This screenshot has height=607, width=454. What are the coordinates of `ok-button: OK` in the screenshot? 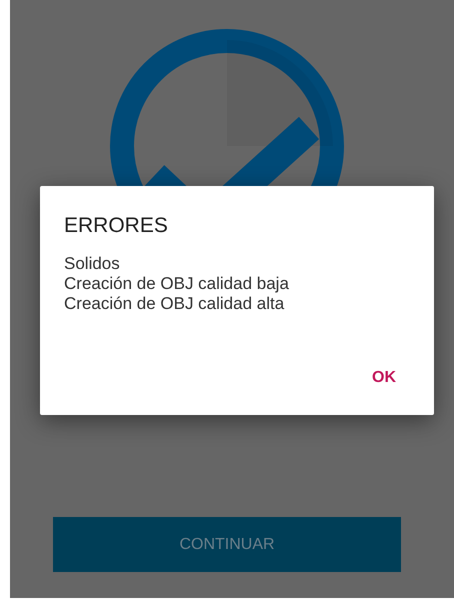 It's located at (384, 378).